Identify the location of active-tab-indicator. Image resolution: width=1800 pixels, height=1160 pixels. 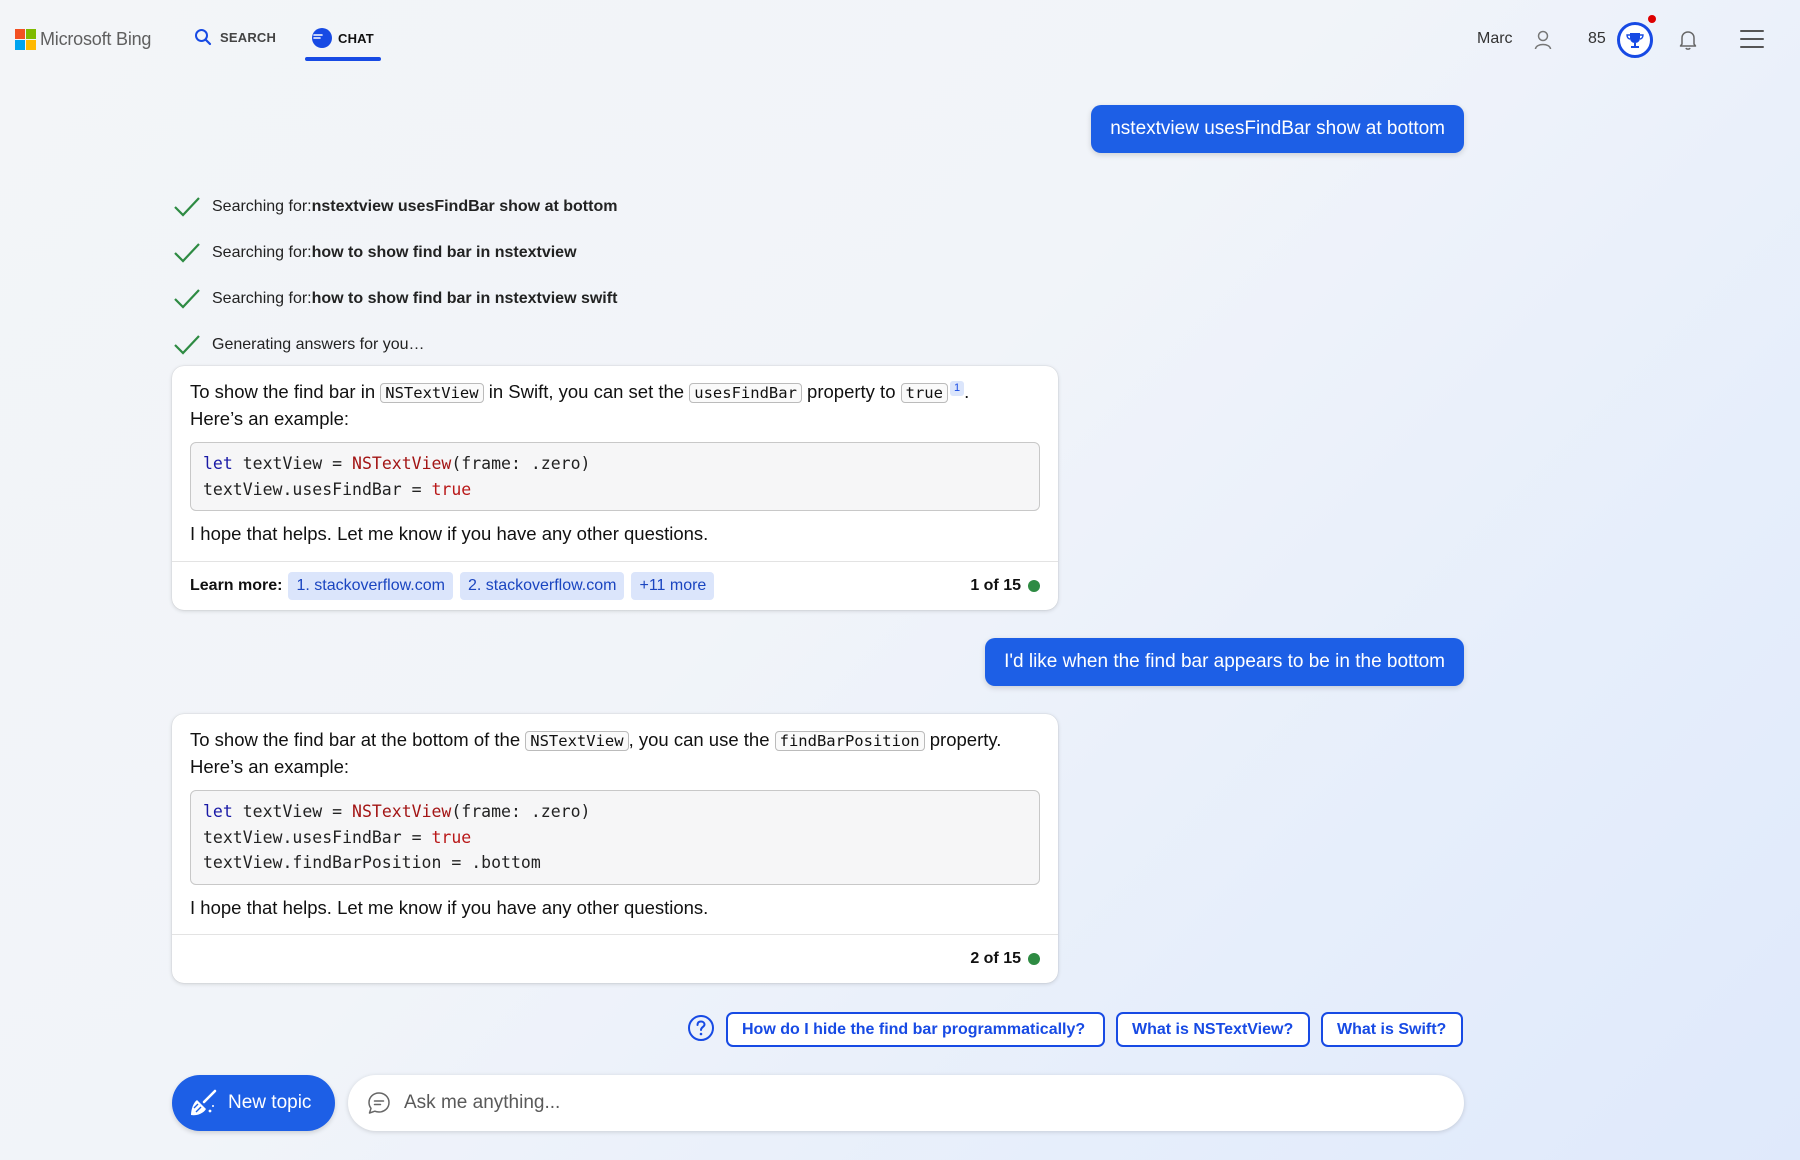
(343, 59).